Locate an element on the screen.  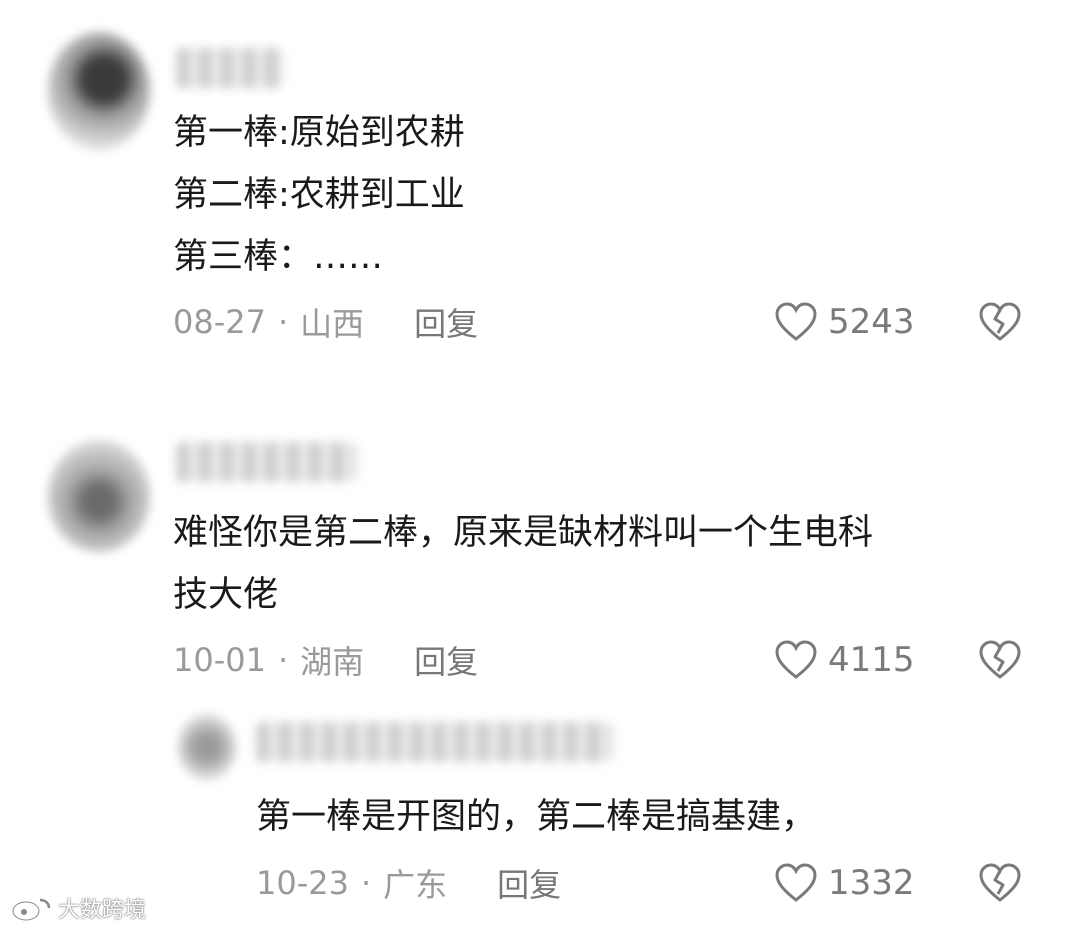
like-count: 4115 is located at coordinates (871, 660).